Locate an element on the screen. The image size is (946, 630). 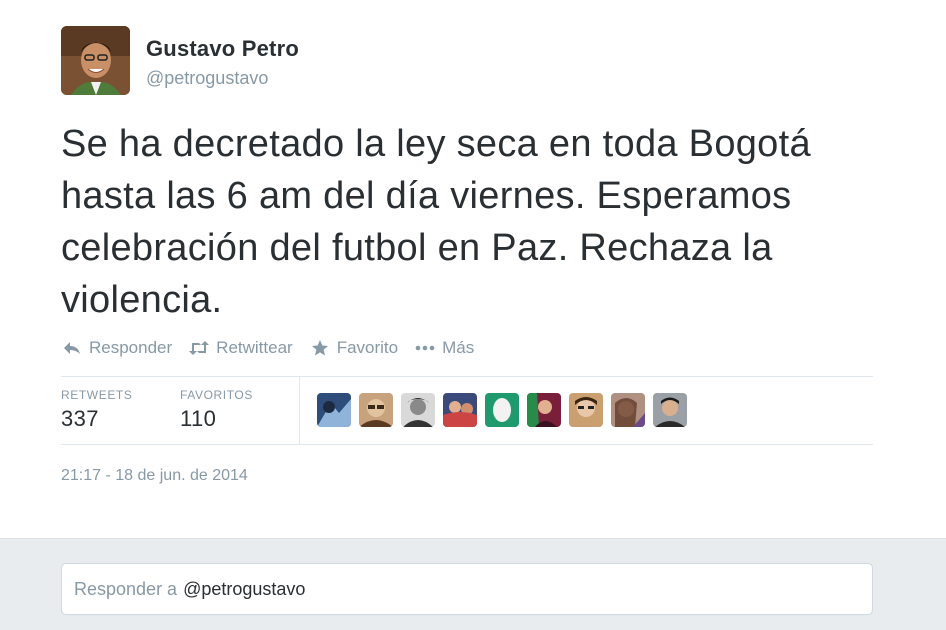
author-avatar is located at coordinates (95, 60).